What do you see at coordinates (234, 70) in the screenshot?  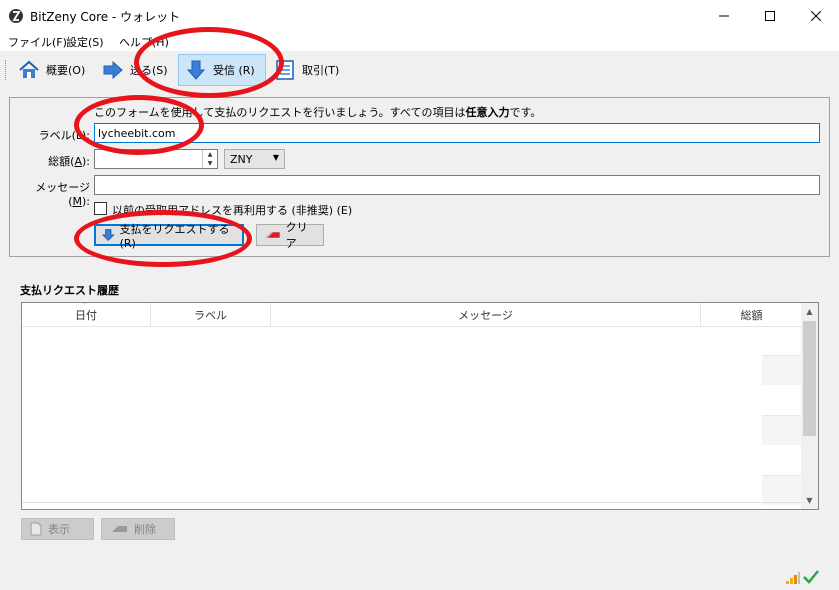 I see `tab-receive-label: 受信 (R)` at bounding box center [234, 70].